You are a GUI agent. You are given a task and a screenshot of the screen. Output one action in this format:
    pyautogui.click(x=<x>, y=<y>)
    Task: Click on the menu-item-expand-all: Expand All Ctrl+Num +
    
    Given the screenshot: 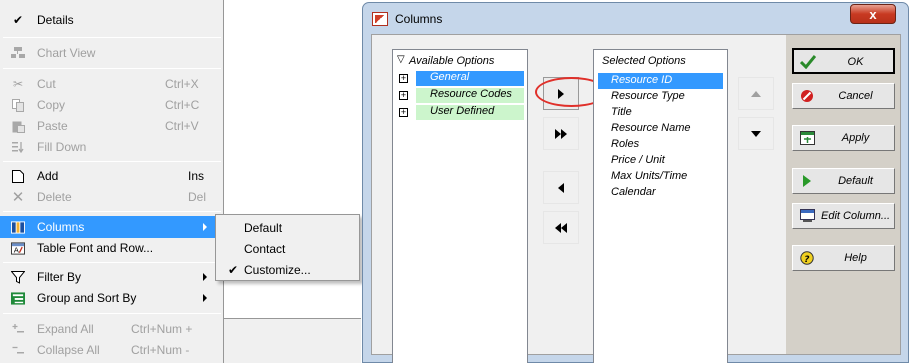 What is the action you would take?
    pyautogui.click(x=112, y=329)
    